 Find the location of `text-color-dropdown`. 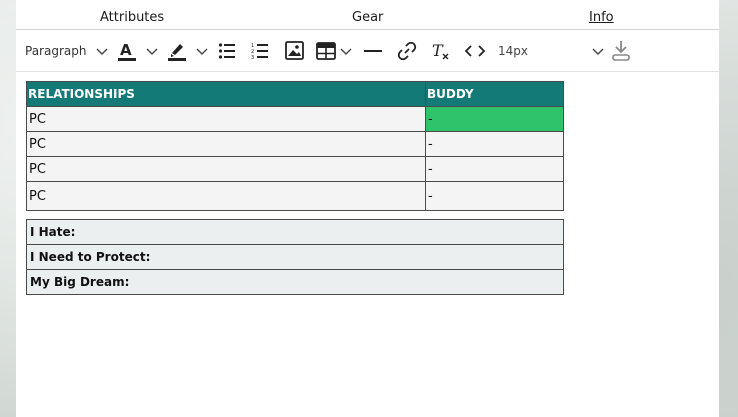

text-color-dropdown is located at coordinates (152, 50).